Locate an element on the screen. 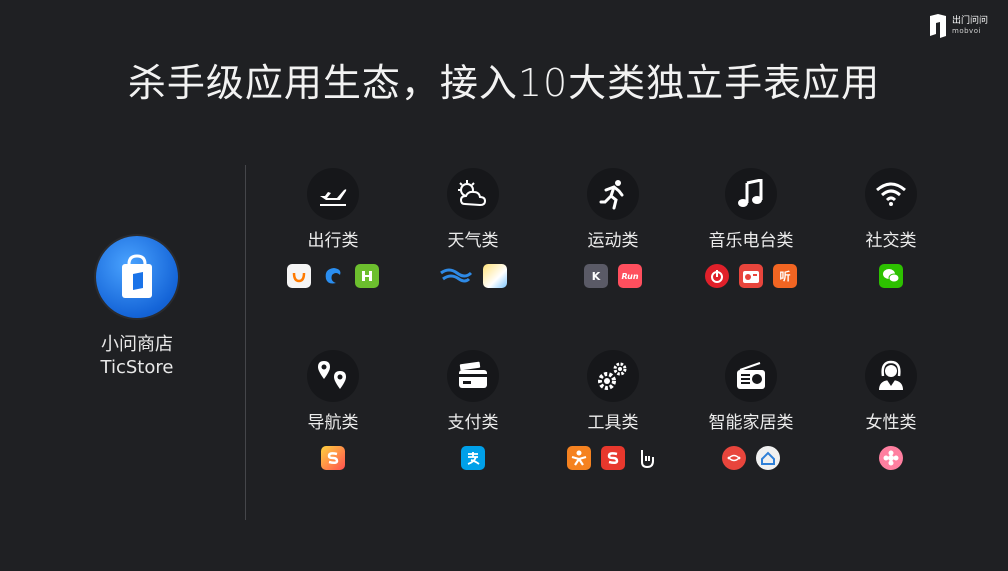 This screenshot has height=571, width=1008. store-name-en: TicStore is located at coordinates (137, 368).